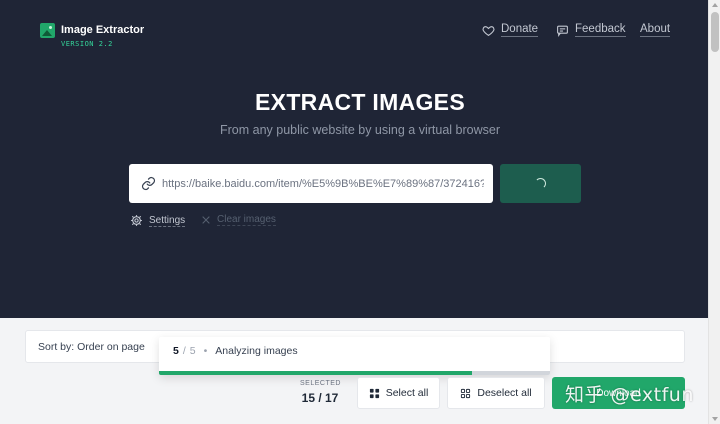  Describe the element at coordinates (407, 393) in the screenshot. I see `select-all-label: Select all` at that location.